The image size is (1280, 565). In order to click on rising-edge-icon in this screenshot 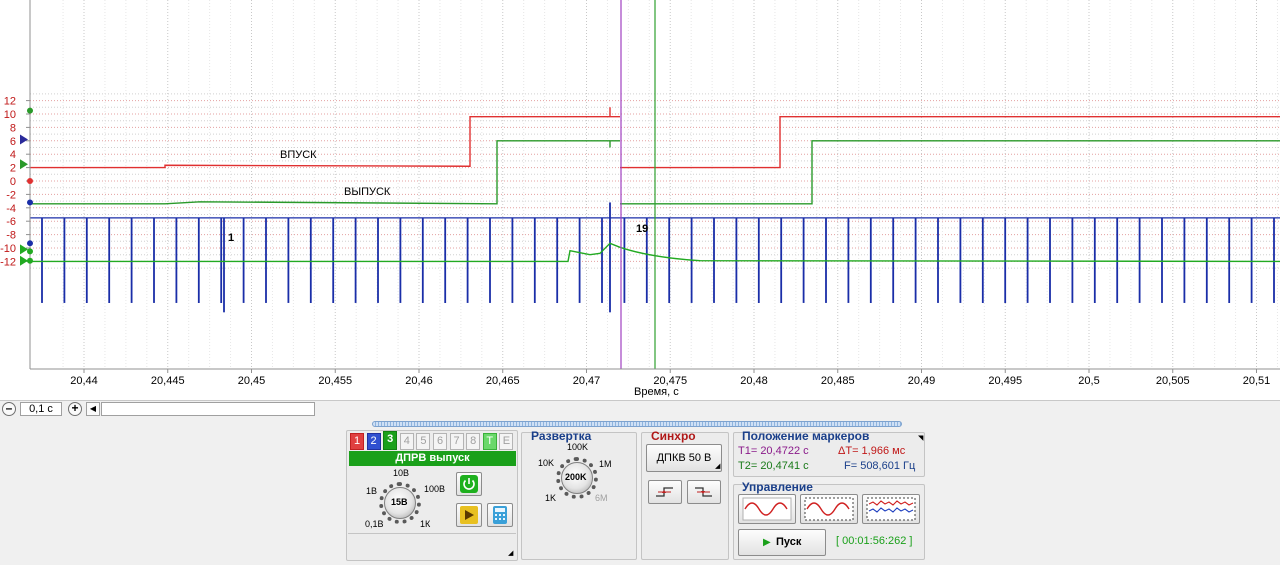, I will do `click(664, 492)`.